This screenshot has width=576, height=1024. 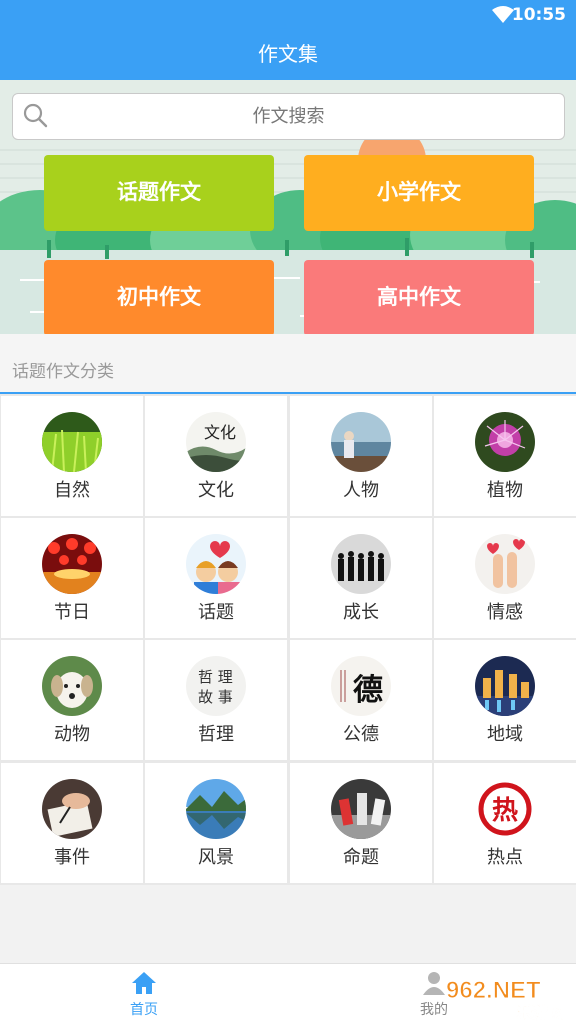 I want to click on topic-label: 话题, so click(x=216, y=612).